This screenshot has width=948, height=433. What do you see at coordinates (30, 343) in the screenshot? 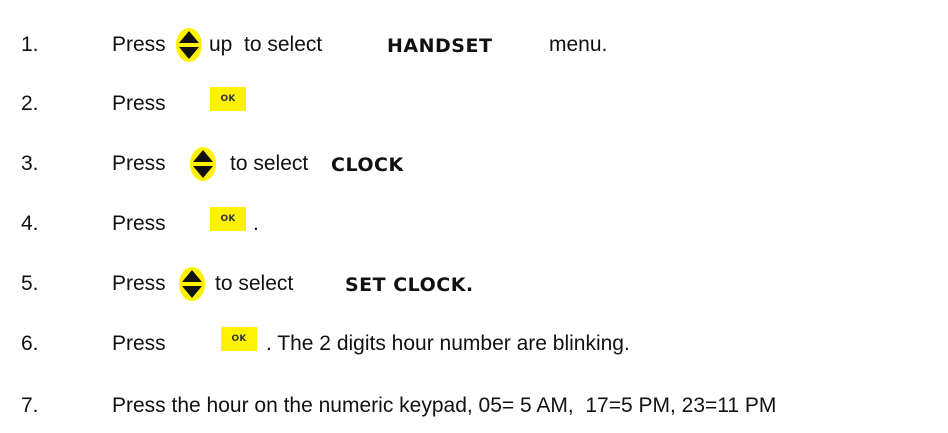
I see `step-number: 6.` at bounding box center [30, 343].